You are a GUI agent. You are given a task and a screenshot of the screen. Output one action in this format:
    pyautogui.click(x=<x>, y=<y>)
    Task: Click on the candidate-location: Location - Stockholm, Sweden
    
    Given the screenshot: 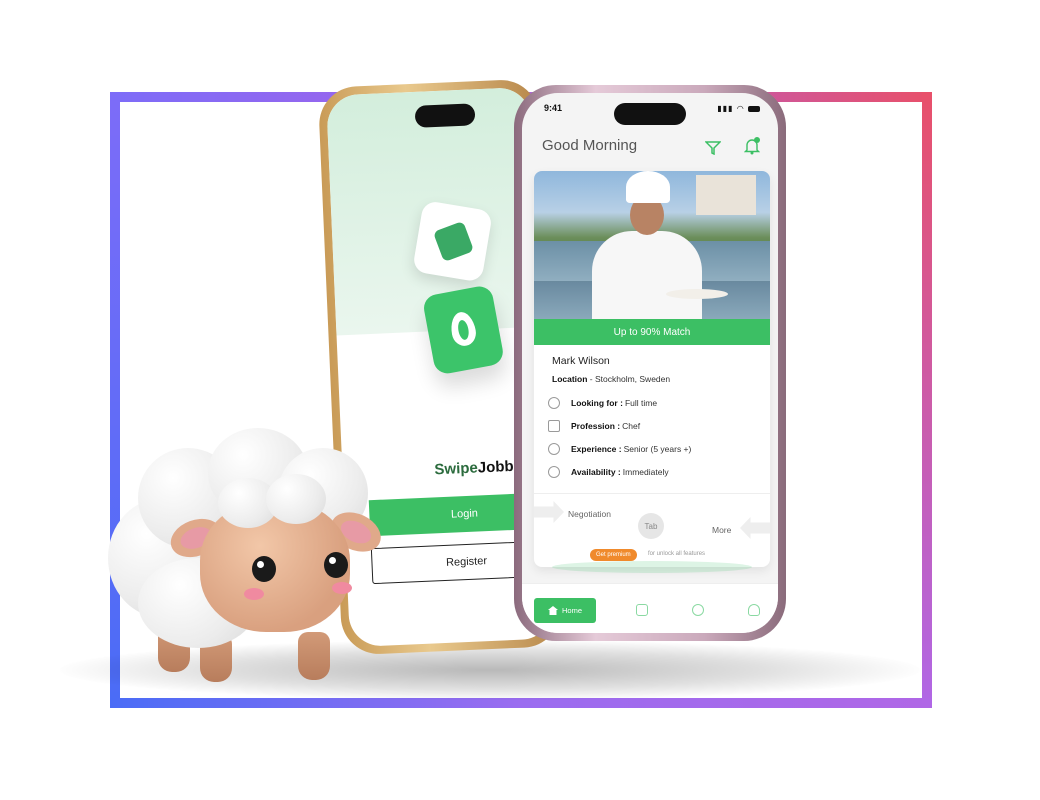 What is the action you would take?
    pyautogui.click(x=611, y=379)
    